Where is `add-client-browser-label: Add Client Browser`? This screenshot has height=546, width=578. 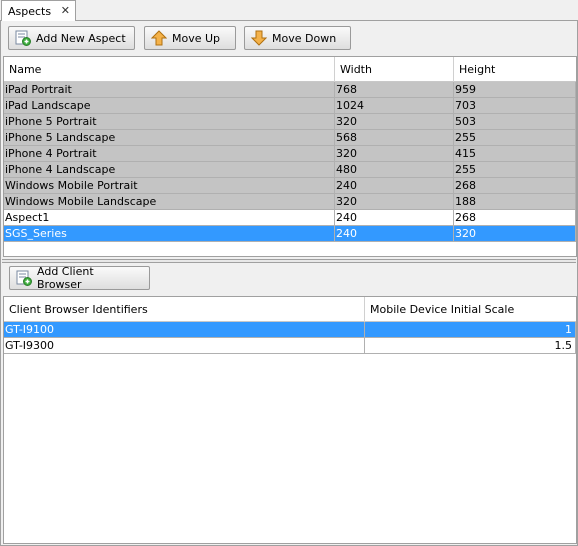
add-client-browser-label: Add Client Browser is located at coordinates (65, 278).